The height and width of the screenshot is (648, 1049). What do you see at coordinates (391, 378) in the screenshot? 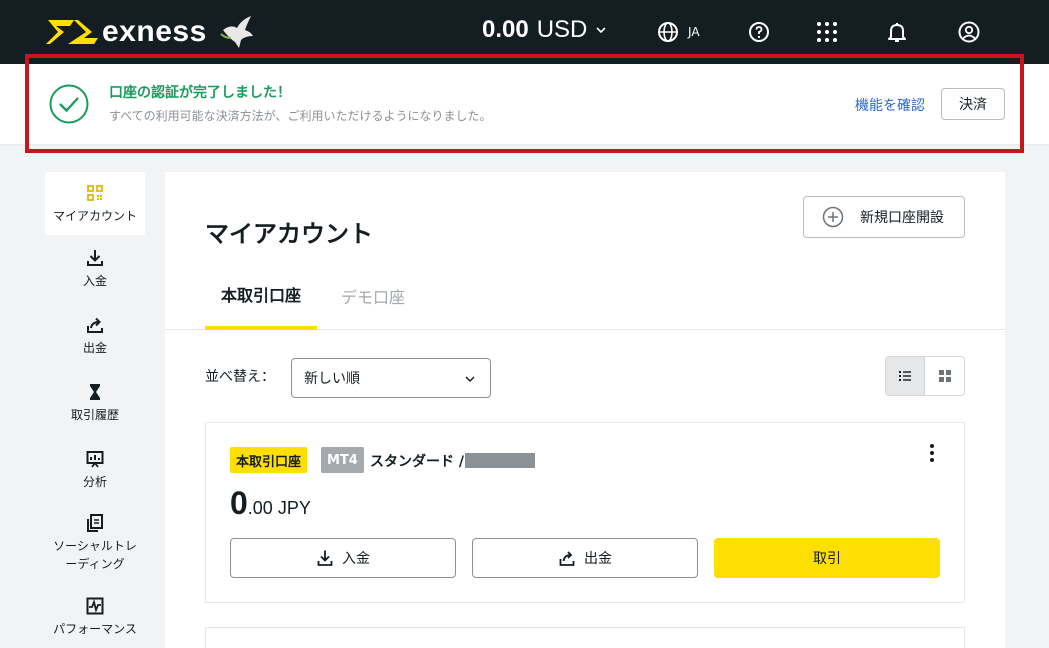
I see `sort-dropdown: 新しい順` at bounding box center [391, 378].